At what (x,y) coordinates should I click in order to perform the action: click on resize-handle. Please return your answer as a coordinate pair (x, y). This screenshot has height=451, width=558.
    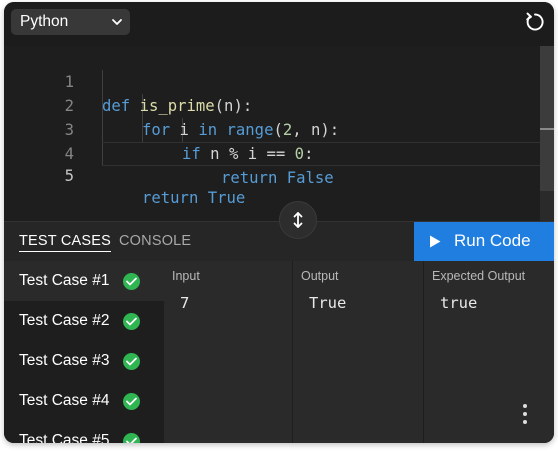
    Looking at the image, I should click on (298, 220).